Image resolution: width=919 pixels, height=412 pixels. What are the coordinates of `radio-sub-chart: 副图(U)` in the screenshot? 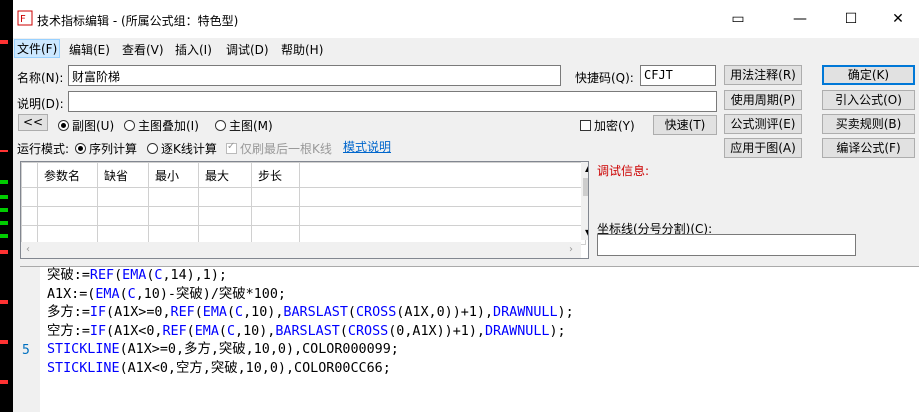 It's located at (86, 125).